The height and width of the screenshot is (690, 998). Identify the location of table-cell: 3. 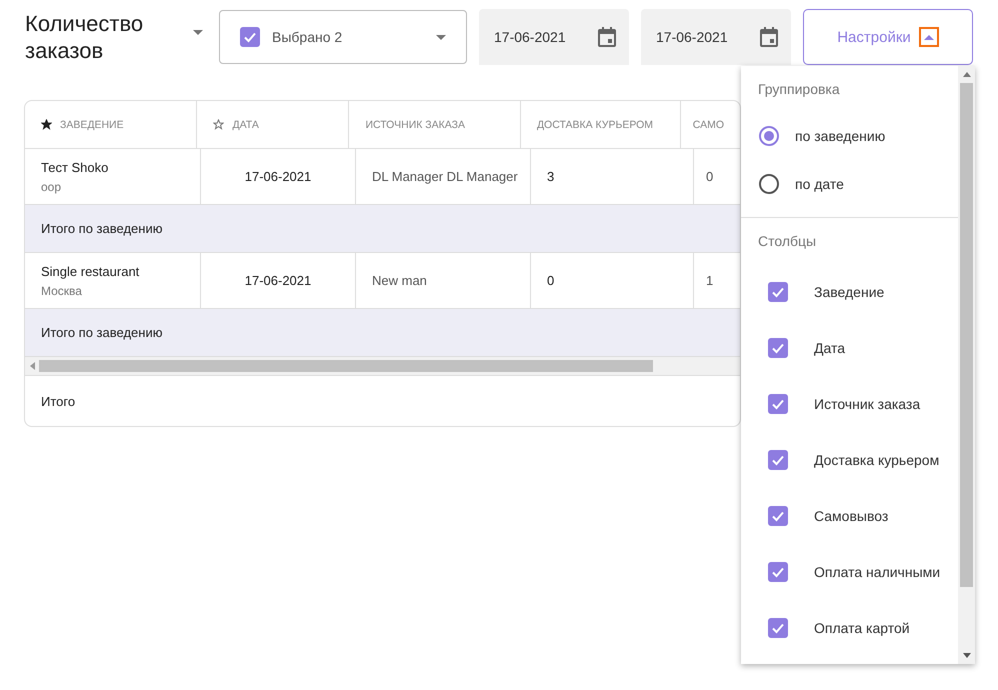
(612, 176).